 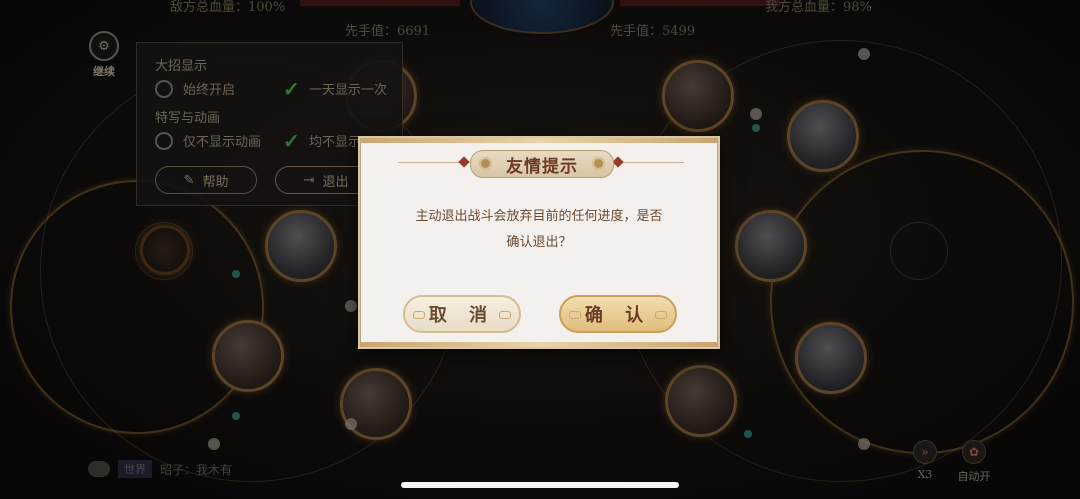 What do you see at coordinates (462, 314) in the screenshot?
I see `cancel-button: 取 消` at bounding box center [462, 314].